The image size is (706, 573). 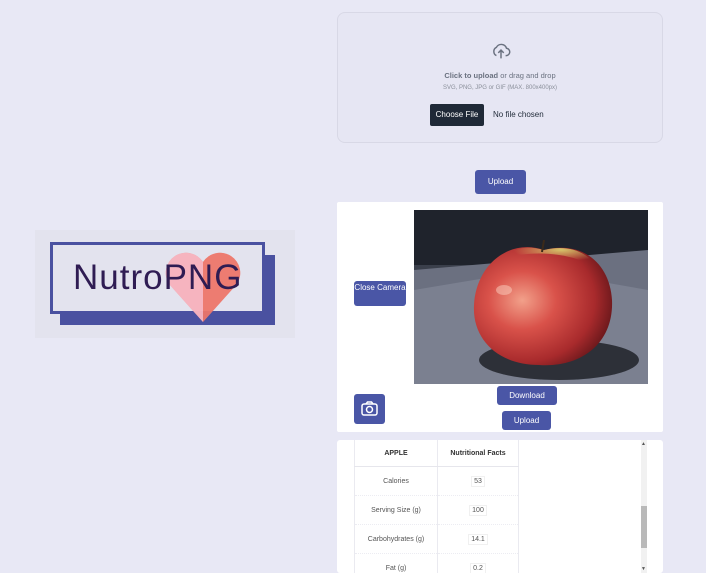 I want to click on nutrient-value: 14.1, so click(x=478, y=539).